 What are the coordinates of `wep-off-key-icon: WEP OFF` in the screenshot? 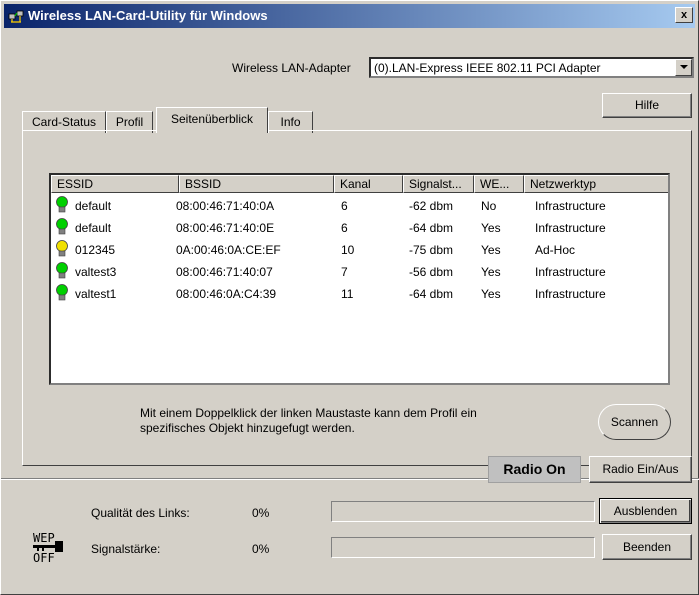 It's located at (48, 548).